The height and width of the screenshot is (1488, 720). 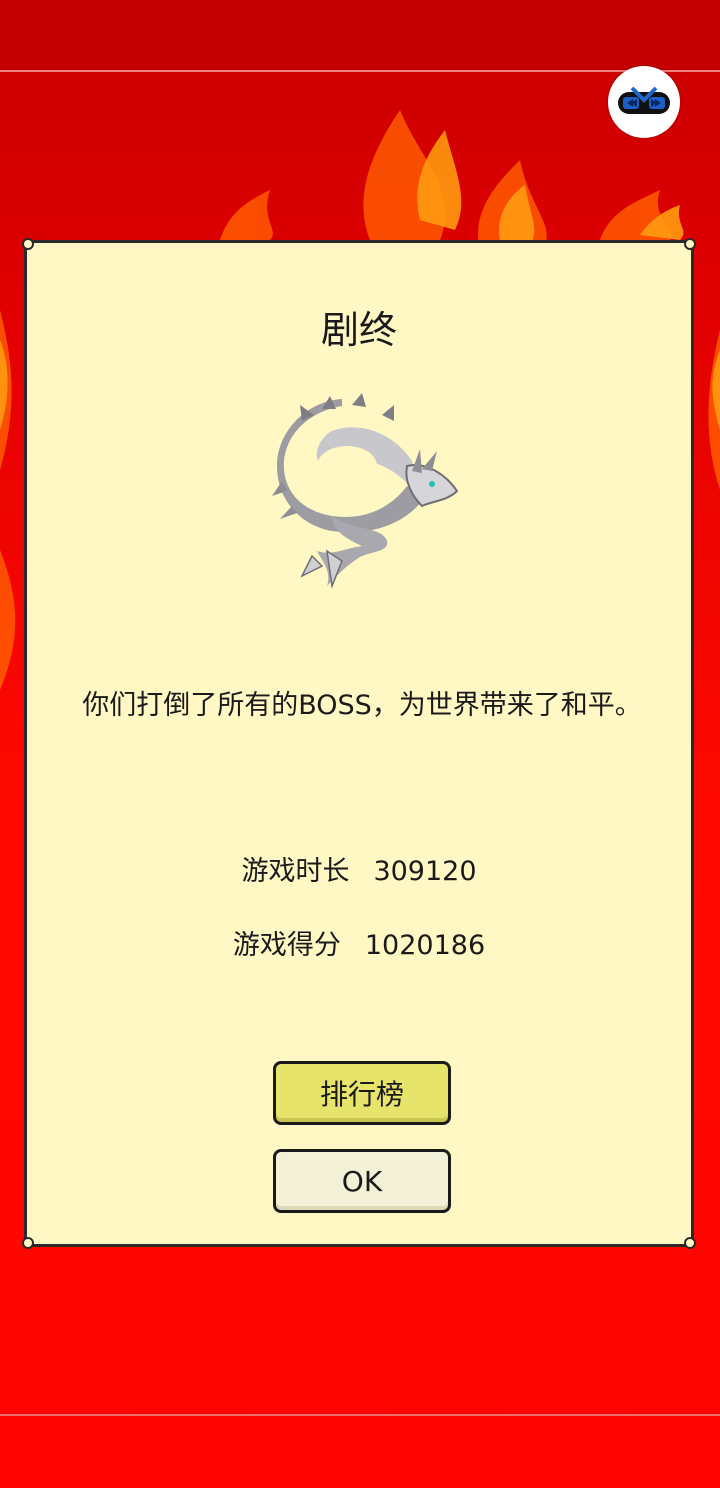 I want to click on white-dragon-icon, so click(x=365, y=491).